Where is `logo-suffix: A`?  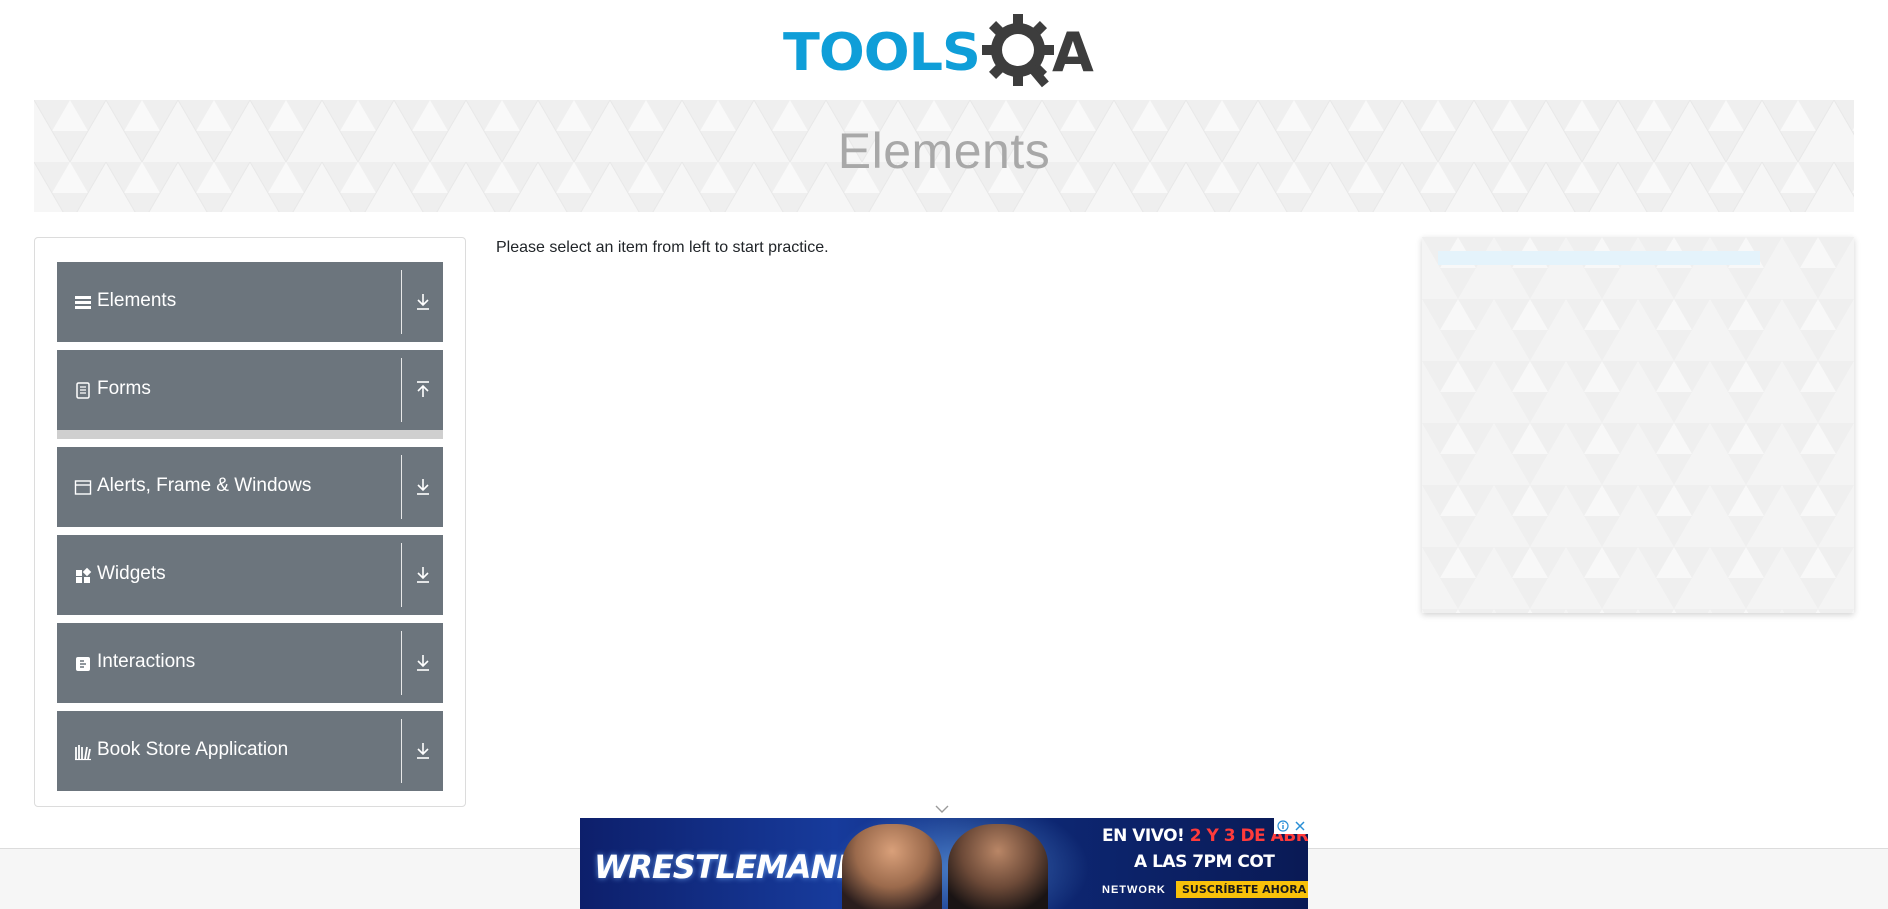 logo-suffix: A is located at coordinates (1072, 52).